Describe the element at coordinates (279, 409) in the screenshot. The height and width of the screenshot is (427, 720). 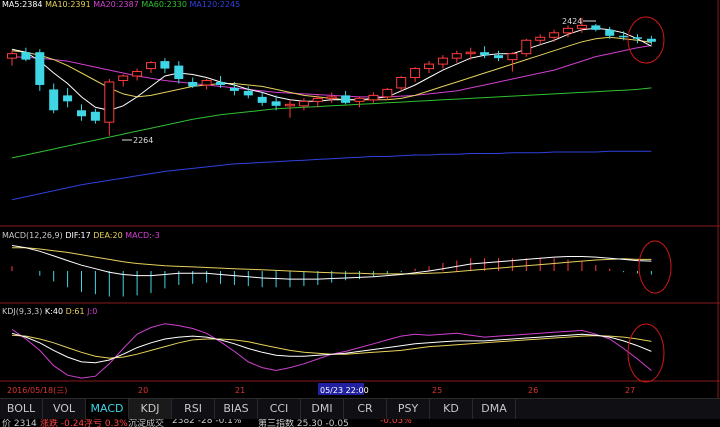
I see `tab-cci: CCI` at that location.